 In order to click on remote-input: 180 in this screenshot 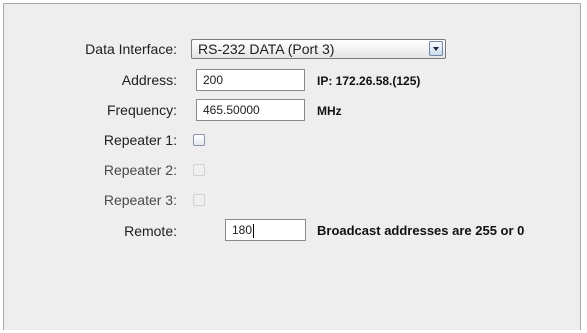, I will do `click(265, 230)`.